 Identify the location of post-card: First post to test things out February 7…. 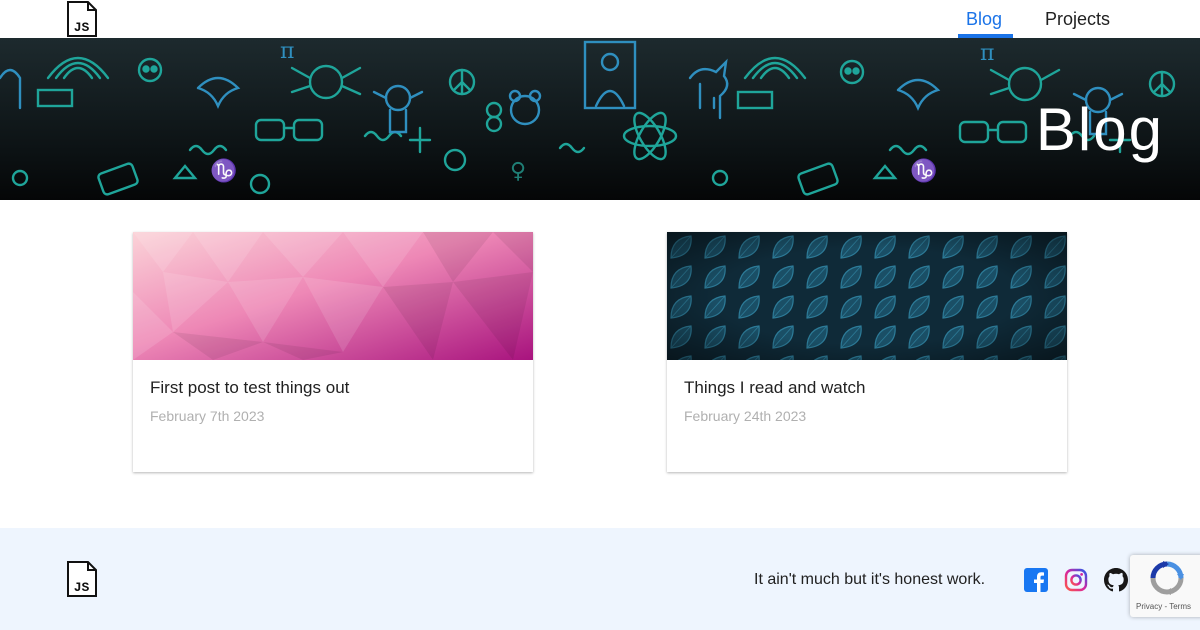
(333, 352).